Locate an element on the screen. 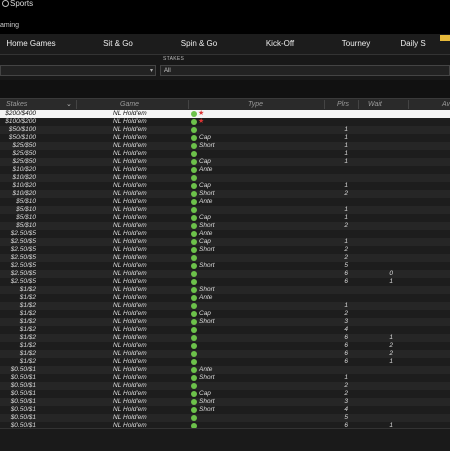  table-row: $25/$50 NL Hold'em Short 1 is located at coordinates (225, 146).